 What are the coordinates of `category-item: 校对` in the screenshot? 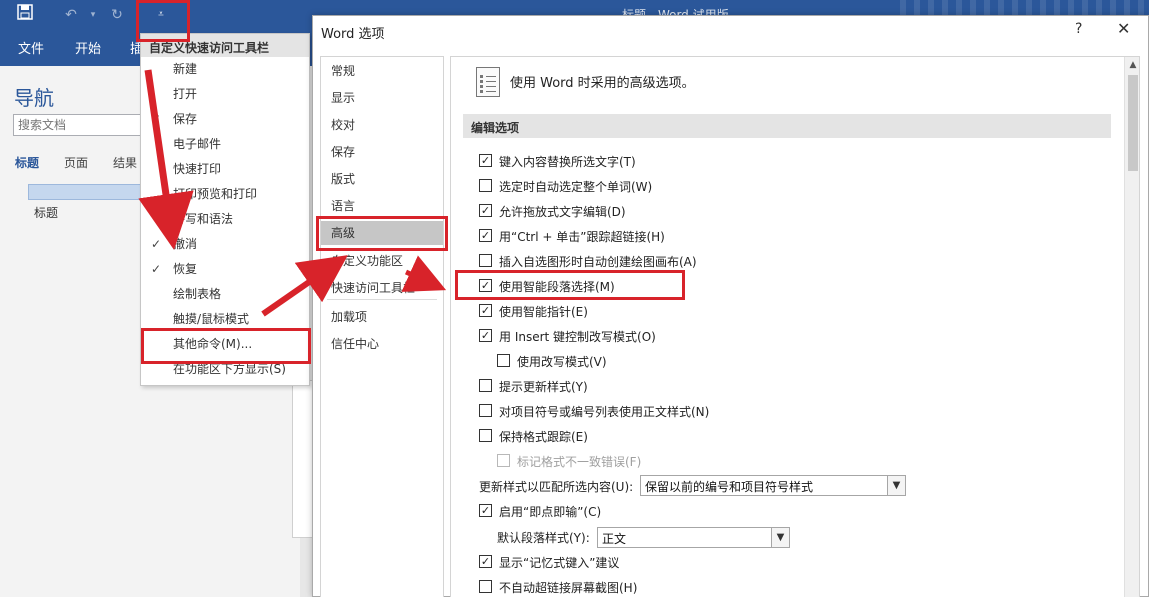 It's located at (382, 125).